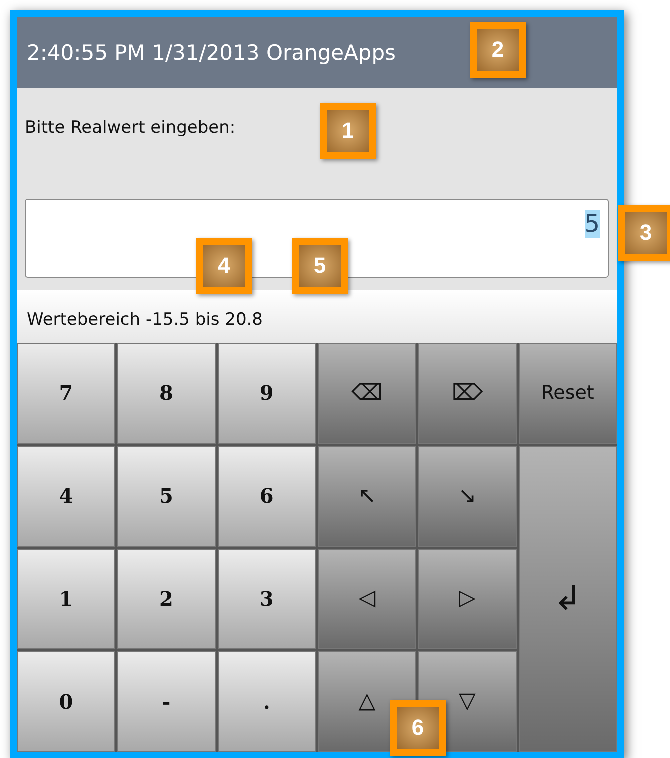 Image resolution: width=670 pixels, height=758 pixels. I want to click on callout-tooltip: 2, so click(498, 50).